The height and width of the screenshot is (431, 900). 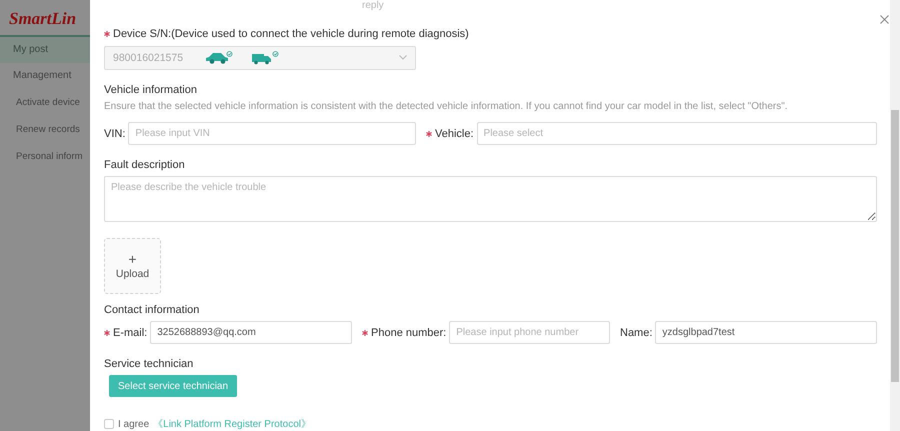 I want to click on scrollbar, so click(x=895, y=215).